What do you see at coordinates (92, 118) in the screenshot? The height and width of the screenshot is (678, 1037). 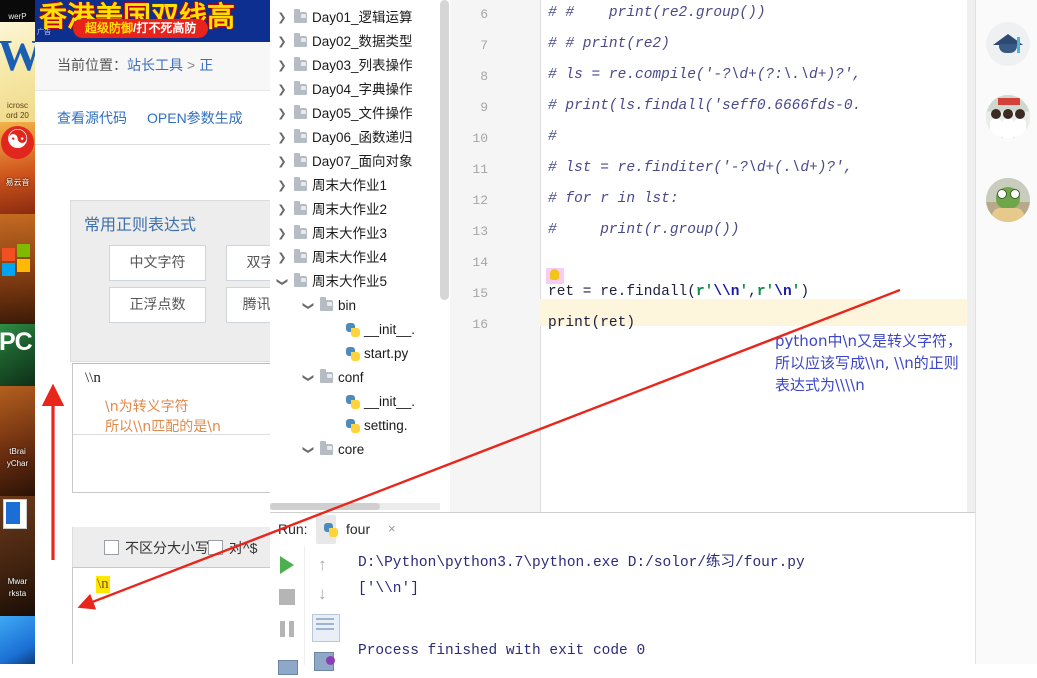 I see `view-source-link: 查看源代码` at bounding box center [92, 118].